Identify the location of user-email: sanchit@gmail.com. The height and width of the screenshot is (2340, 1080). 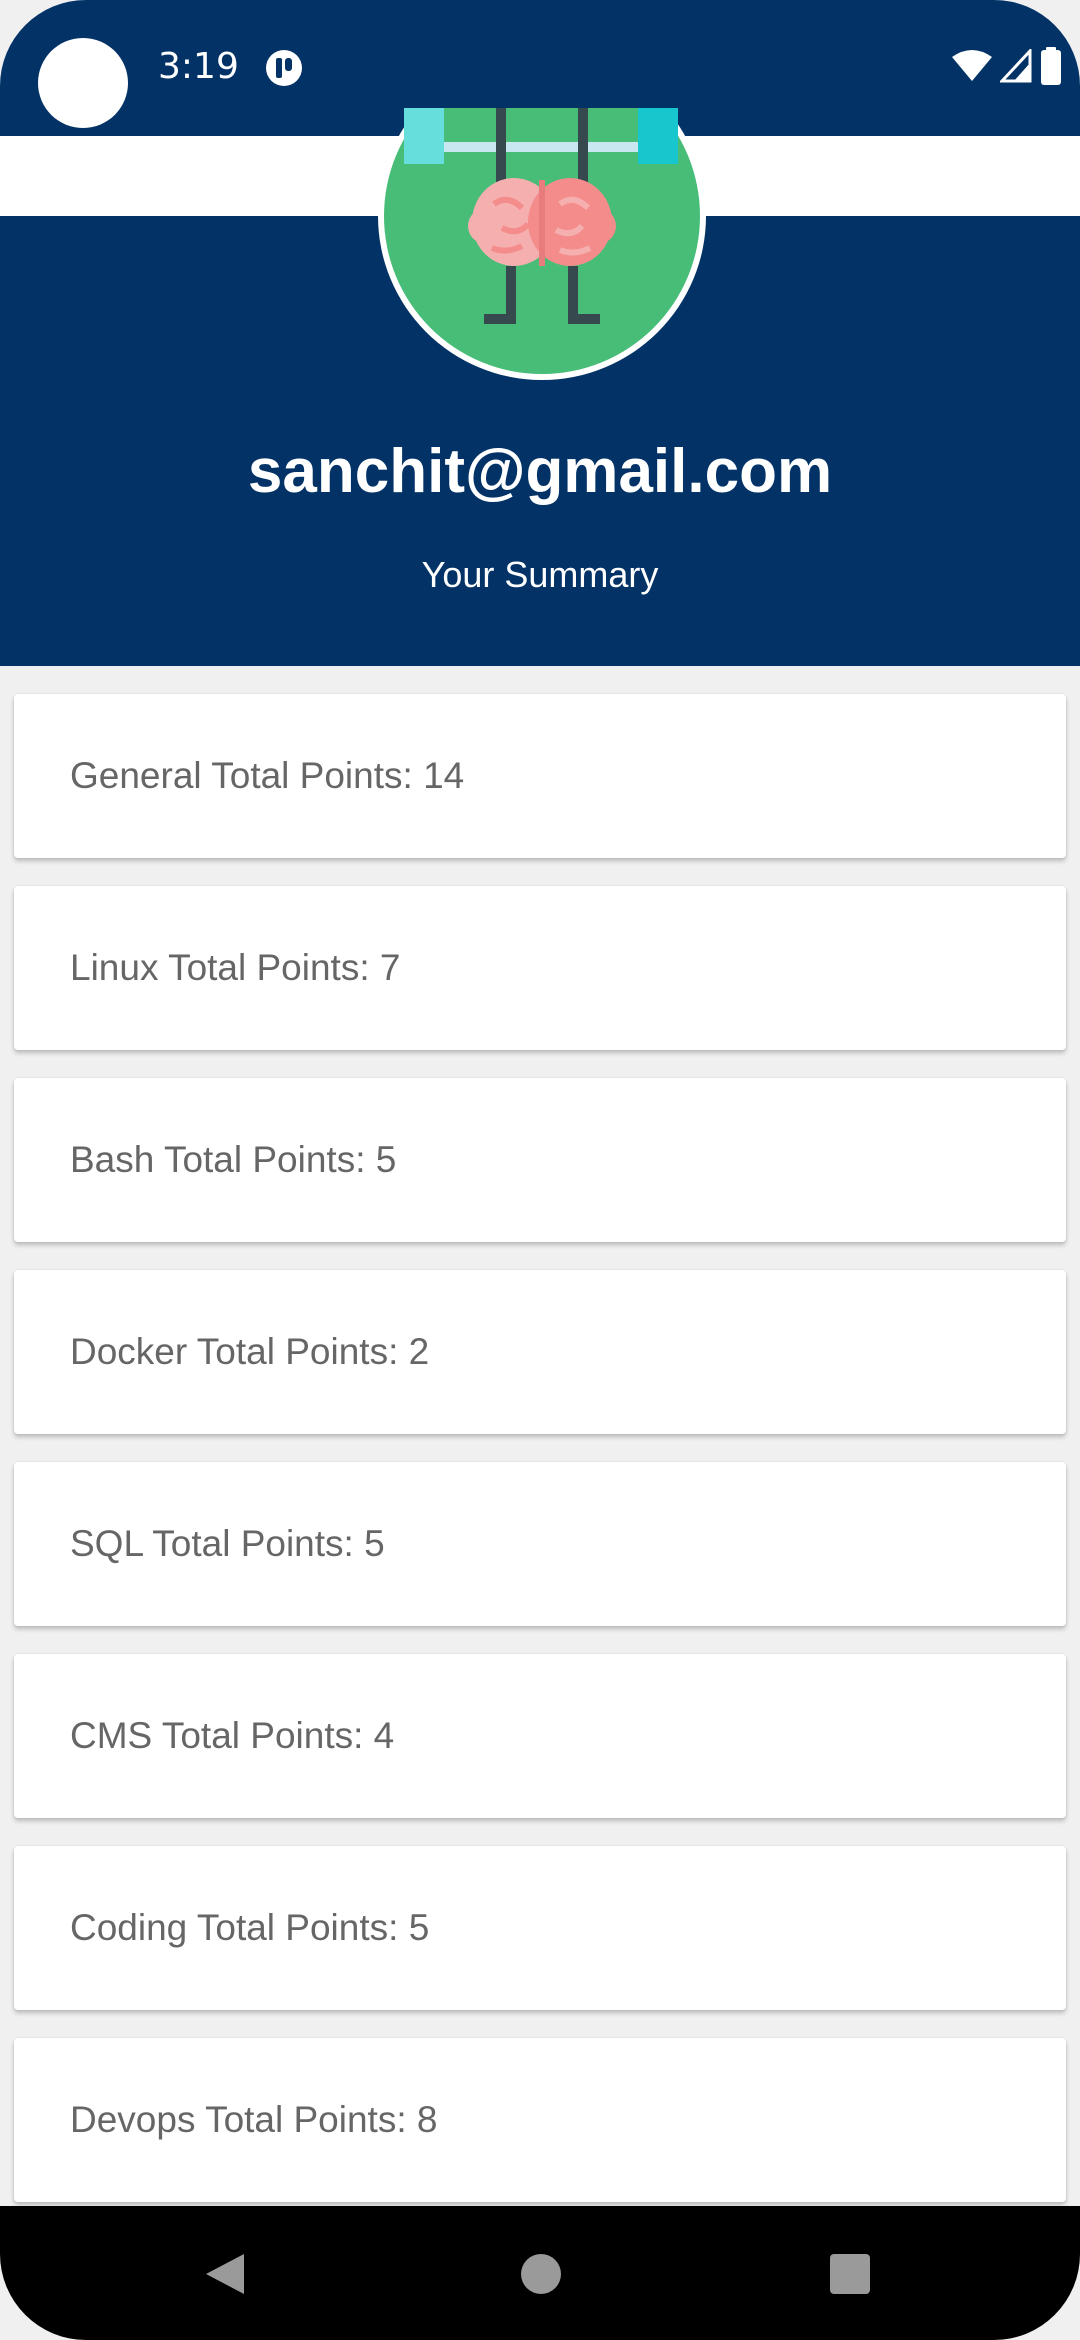
(540, 471).